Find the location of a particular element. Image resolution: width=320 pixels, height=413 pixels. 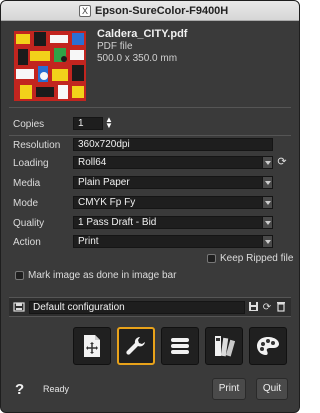

palette-icon is located at coordinates (268, 346).